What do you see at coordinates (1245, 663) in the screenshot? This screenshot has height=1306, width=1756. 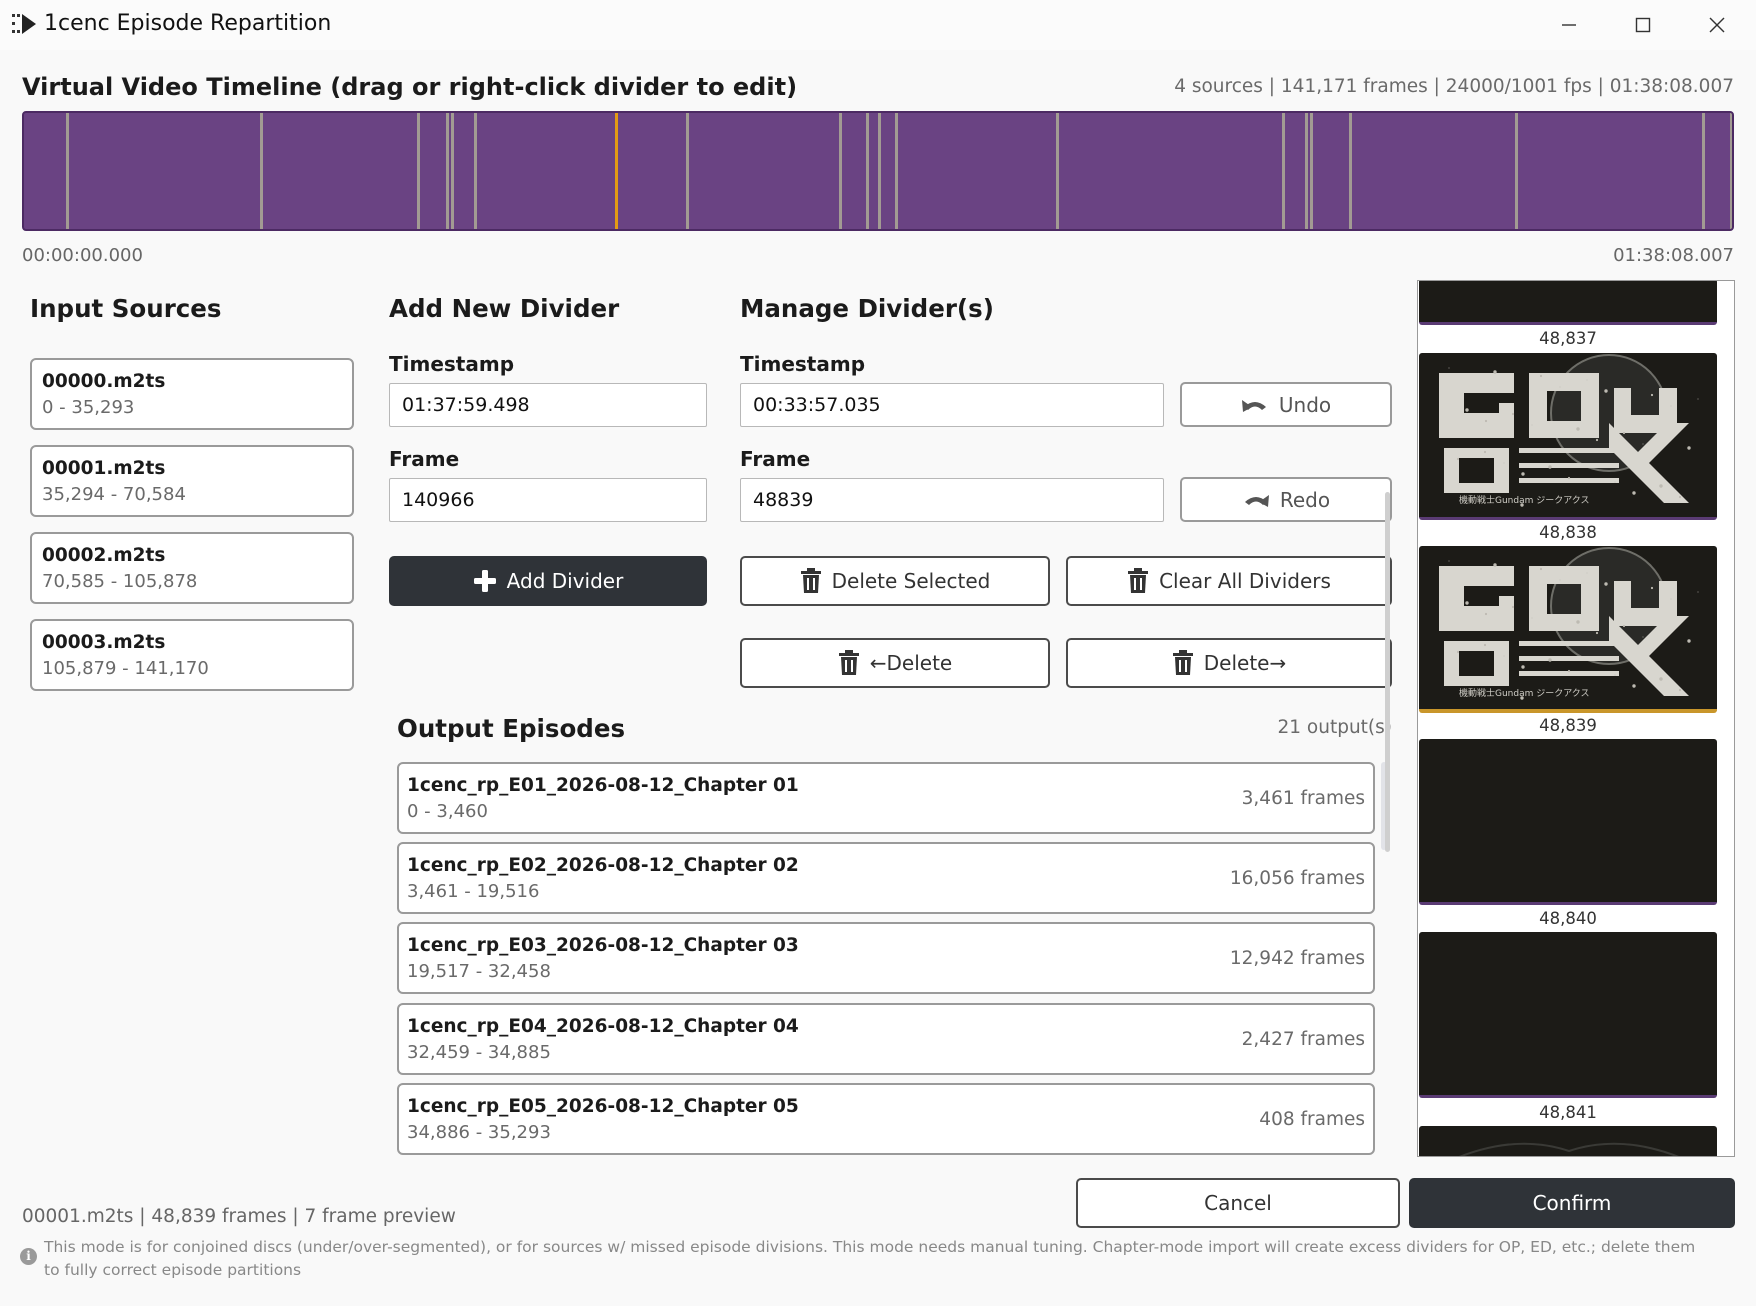 I see `delete-right-label: Delete→` at bounding box center [1245, 663].